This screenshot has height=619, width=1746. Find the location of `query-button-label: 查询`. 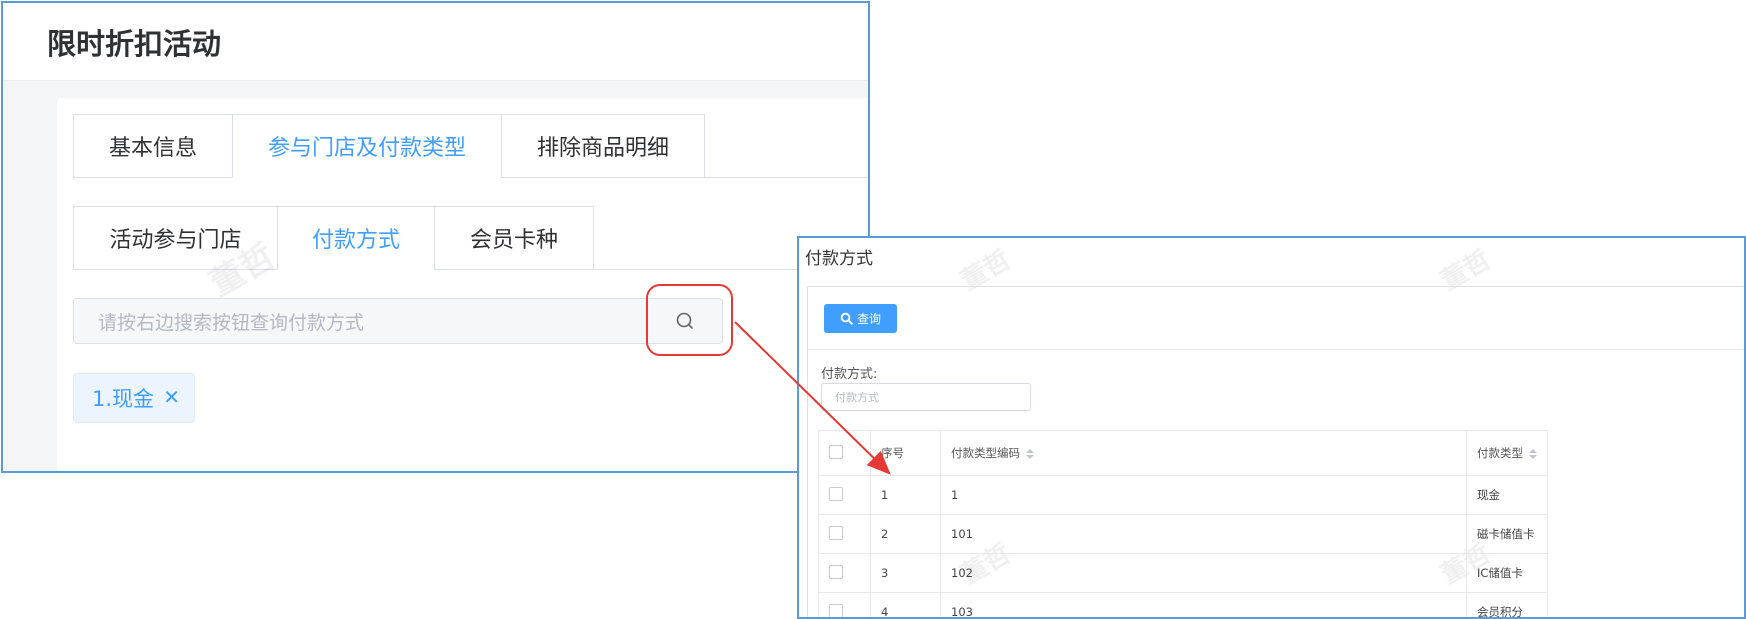

query-button-label: 查询 is located at coordinates (868, 319).